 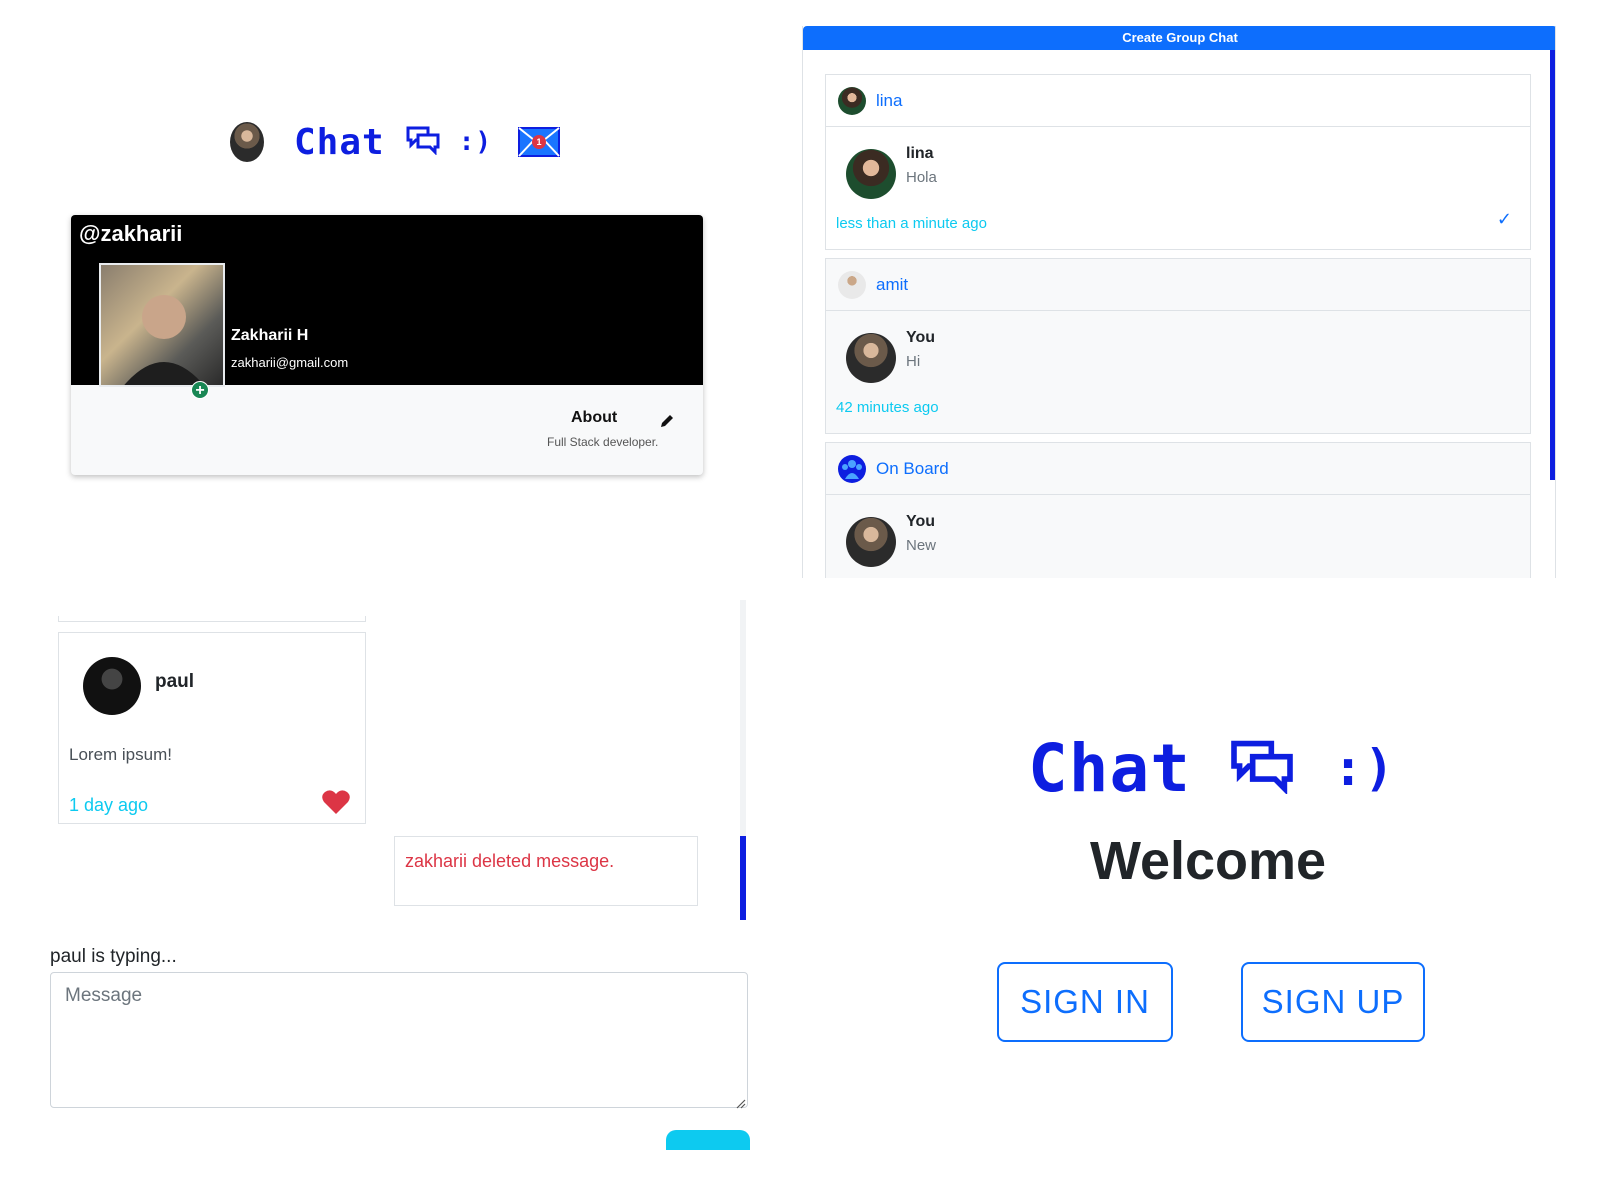 I want to click on message-card: paul Lorem ipsum! 1 day ago, so click(x=212, y=728).